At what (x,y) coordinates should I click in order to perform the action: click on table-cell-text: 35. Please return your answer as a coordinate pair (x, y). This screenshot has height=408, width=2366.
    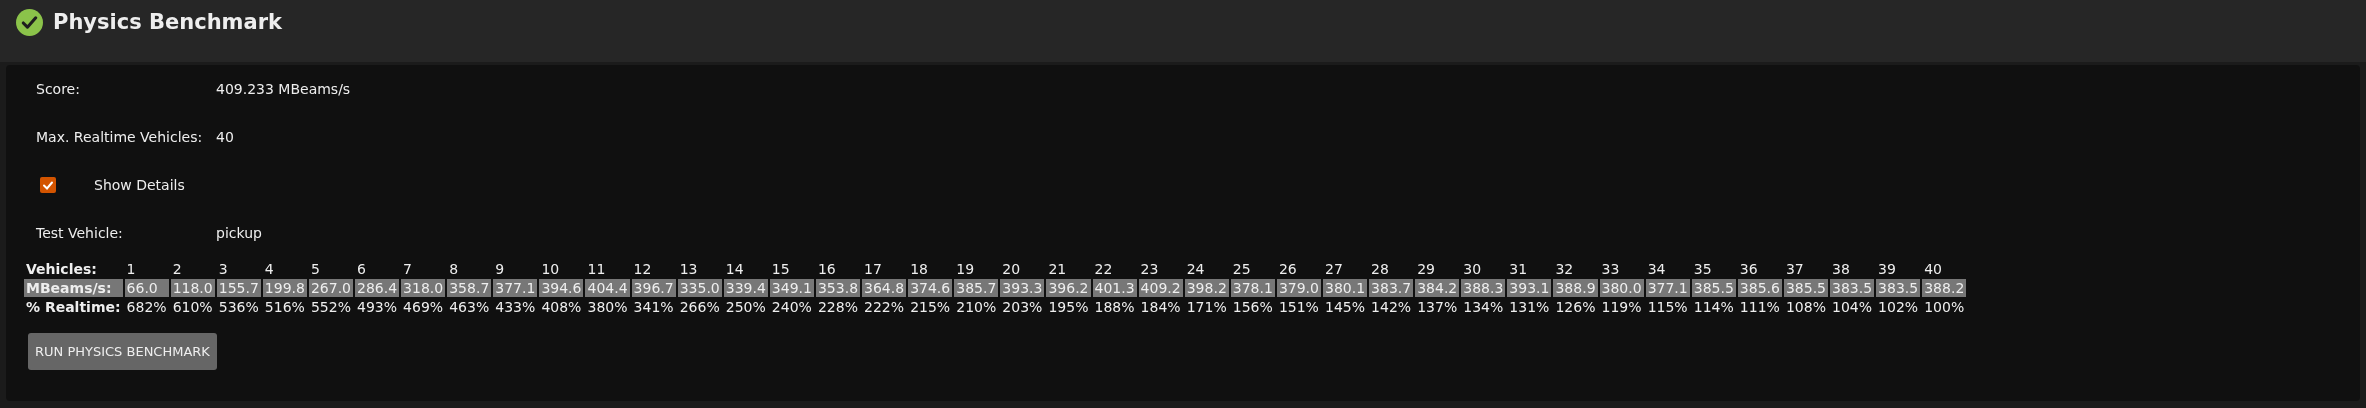
    Looking at the image, I should click on (1702, 269).